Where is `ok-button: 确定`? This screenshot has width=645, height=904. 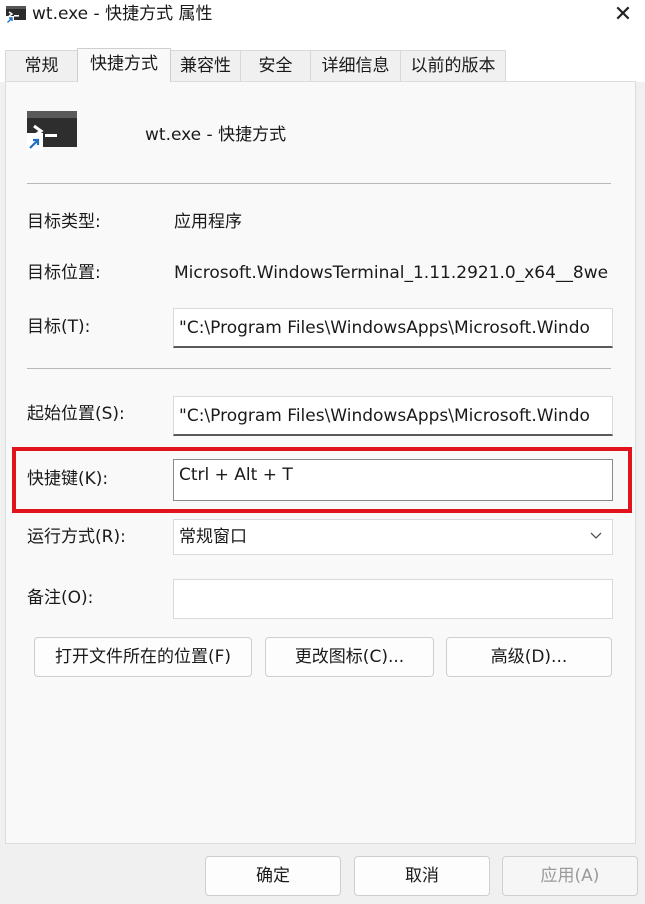 ok-button: 确定 is located at coordinates (273, 876).